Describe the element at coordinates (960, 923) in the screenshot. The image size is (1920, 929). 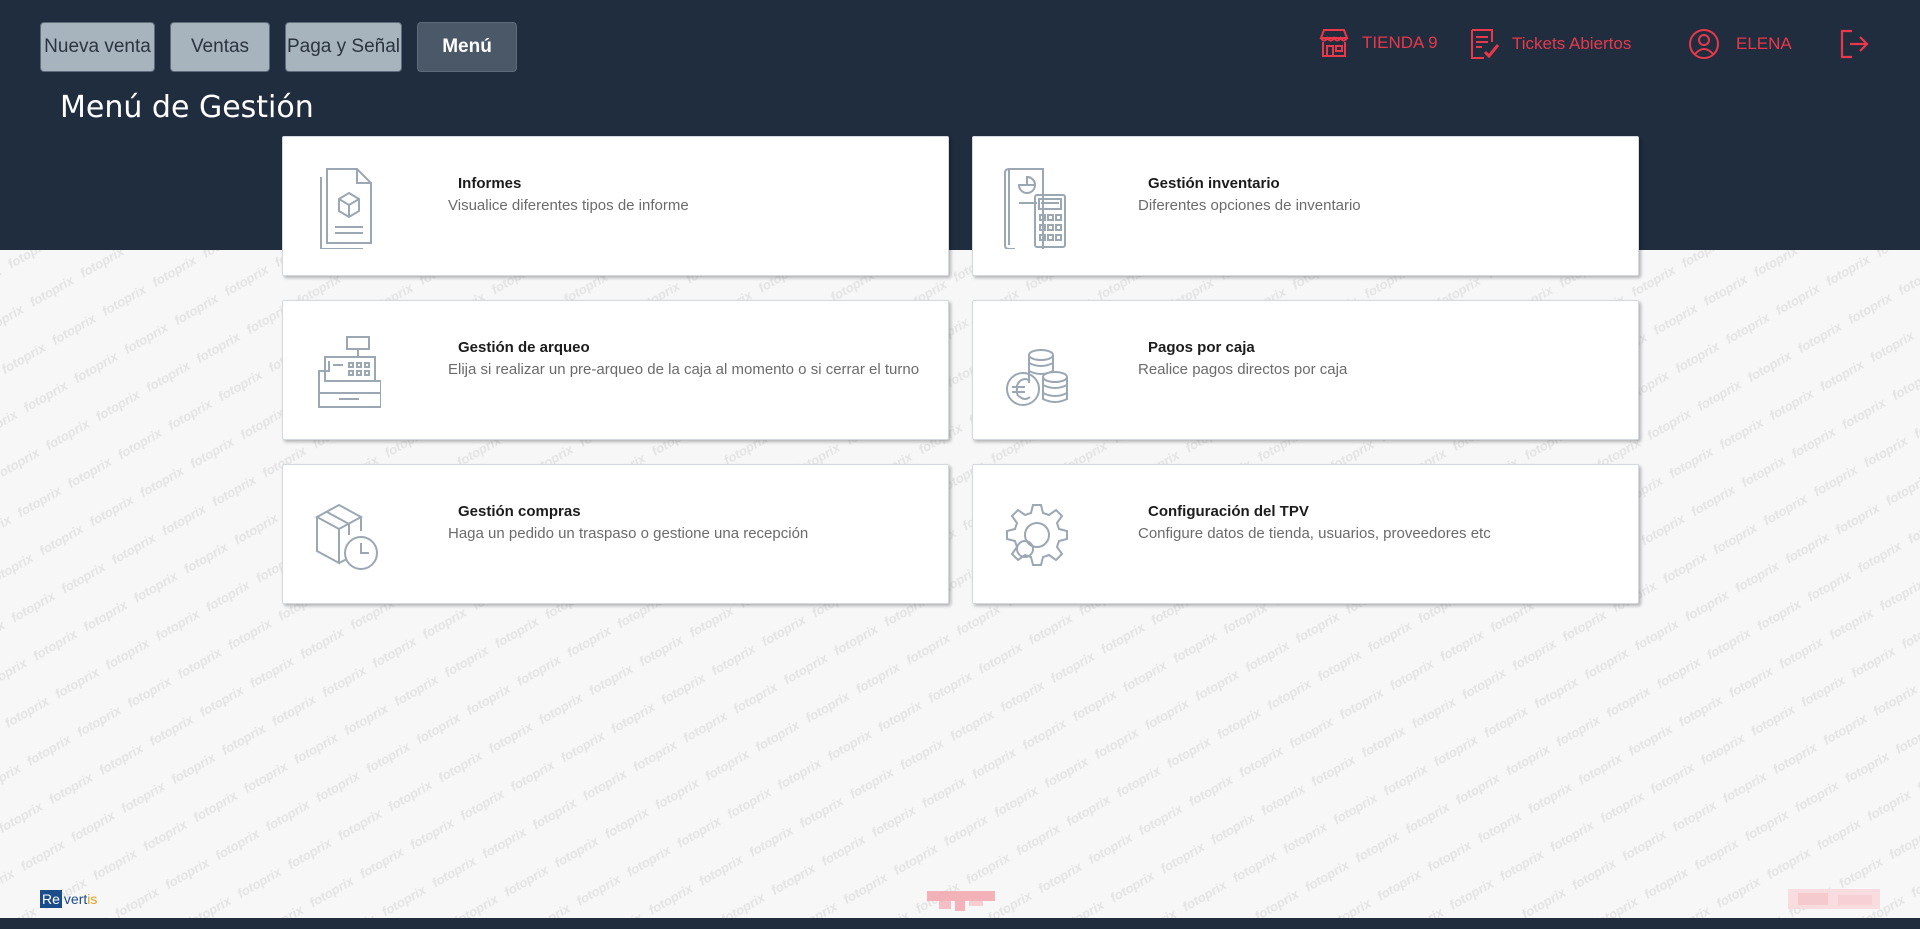
I see `bottom-bar` at that location.